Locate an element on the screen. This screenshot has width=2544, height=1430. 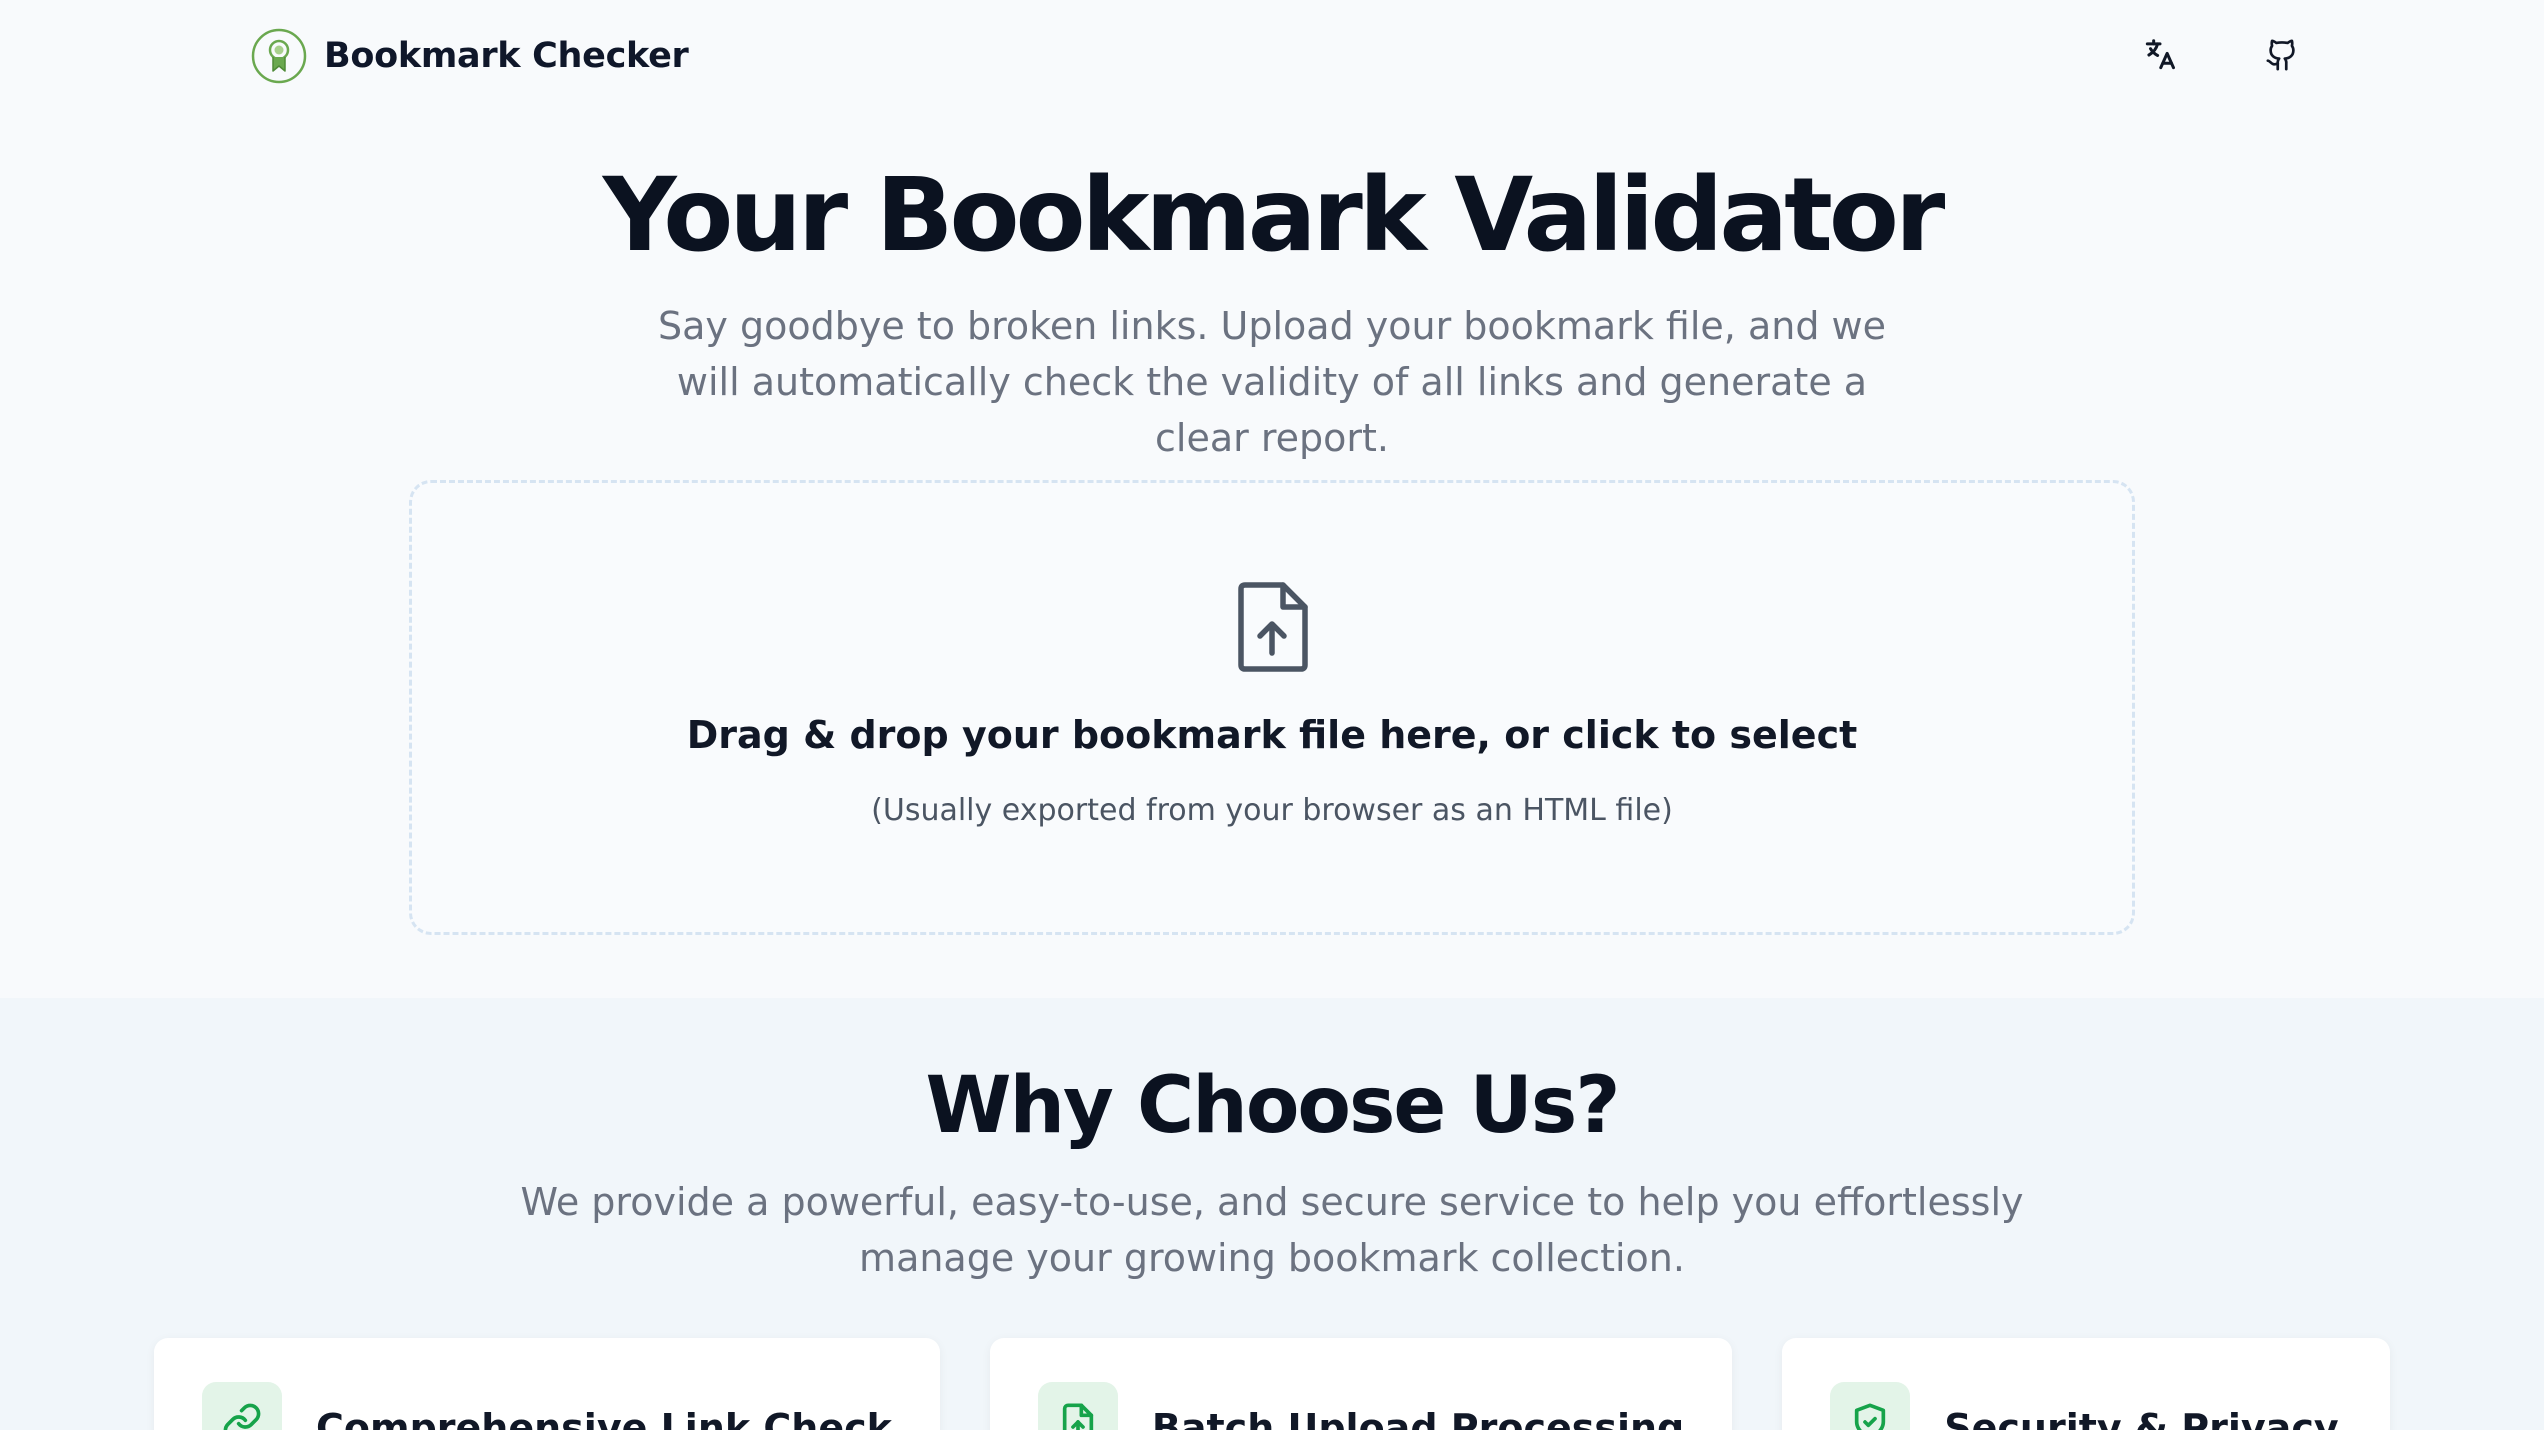
page-title: Your Bookmark Validator is located at coordinates (1274, 215).